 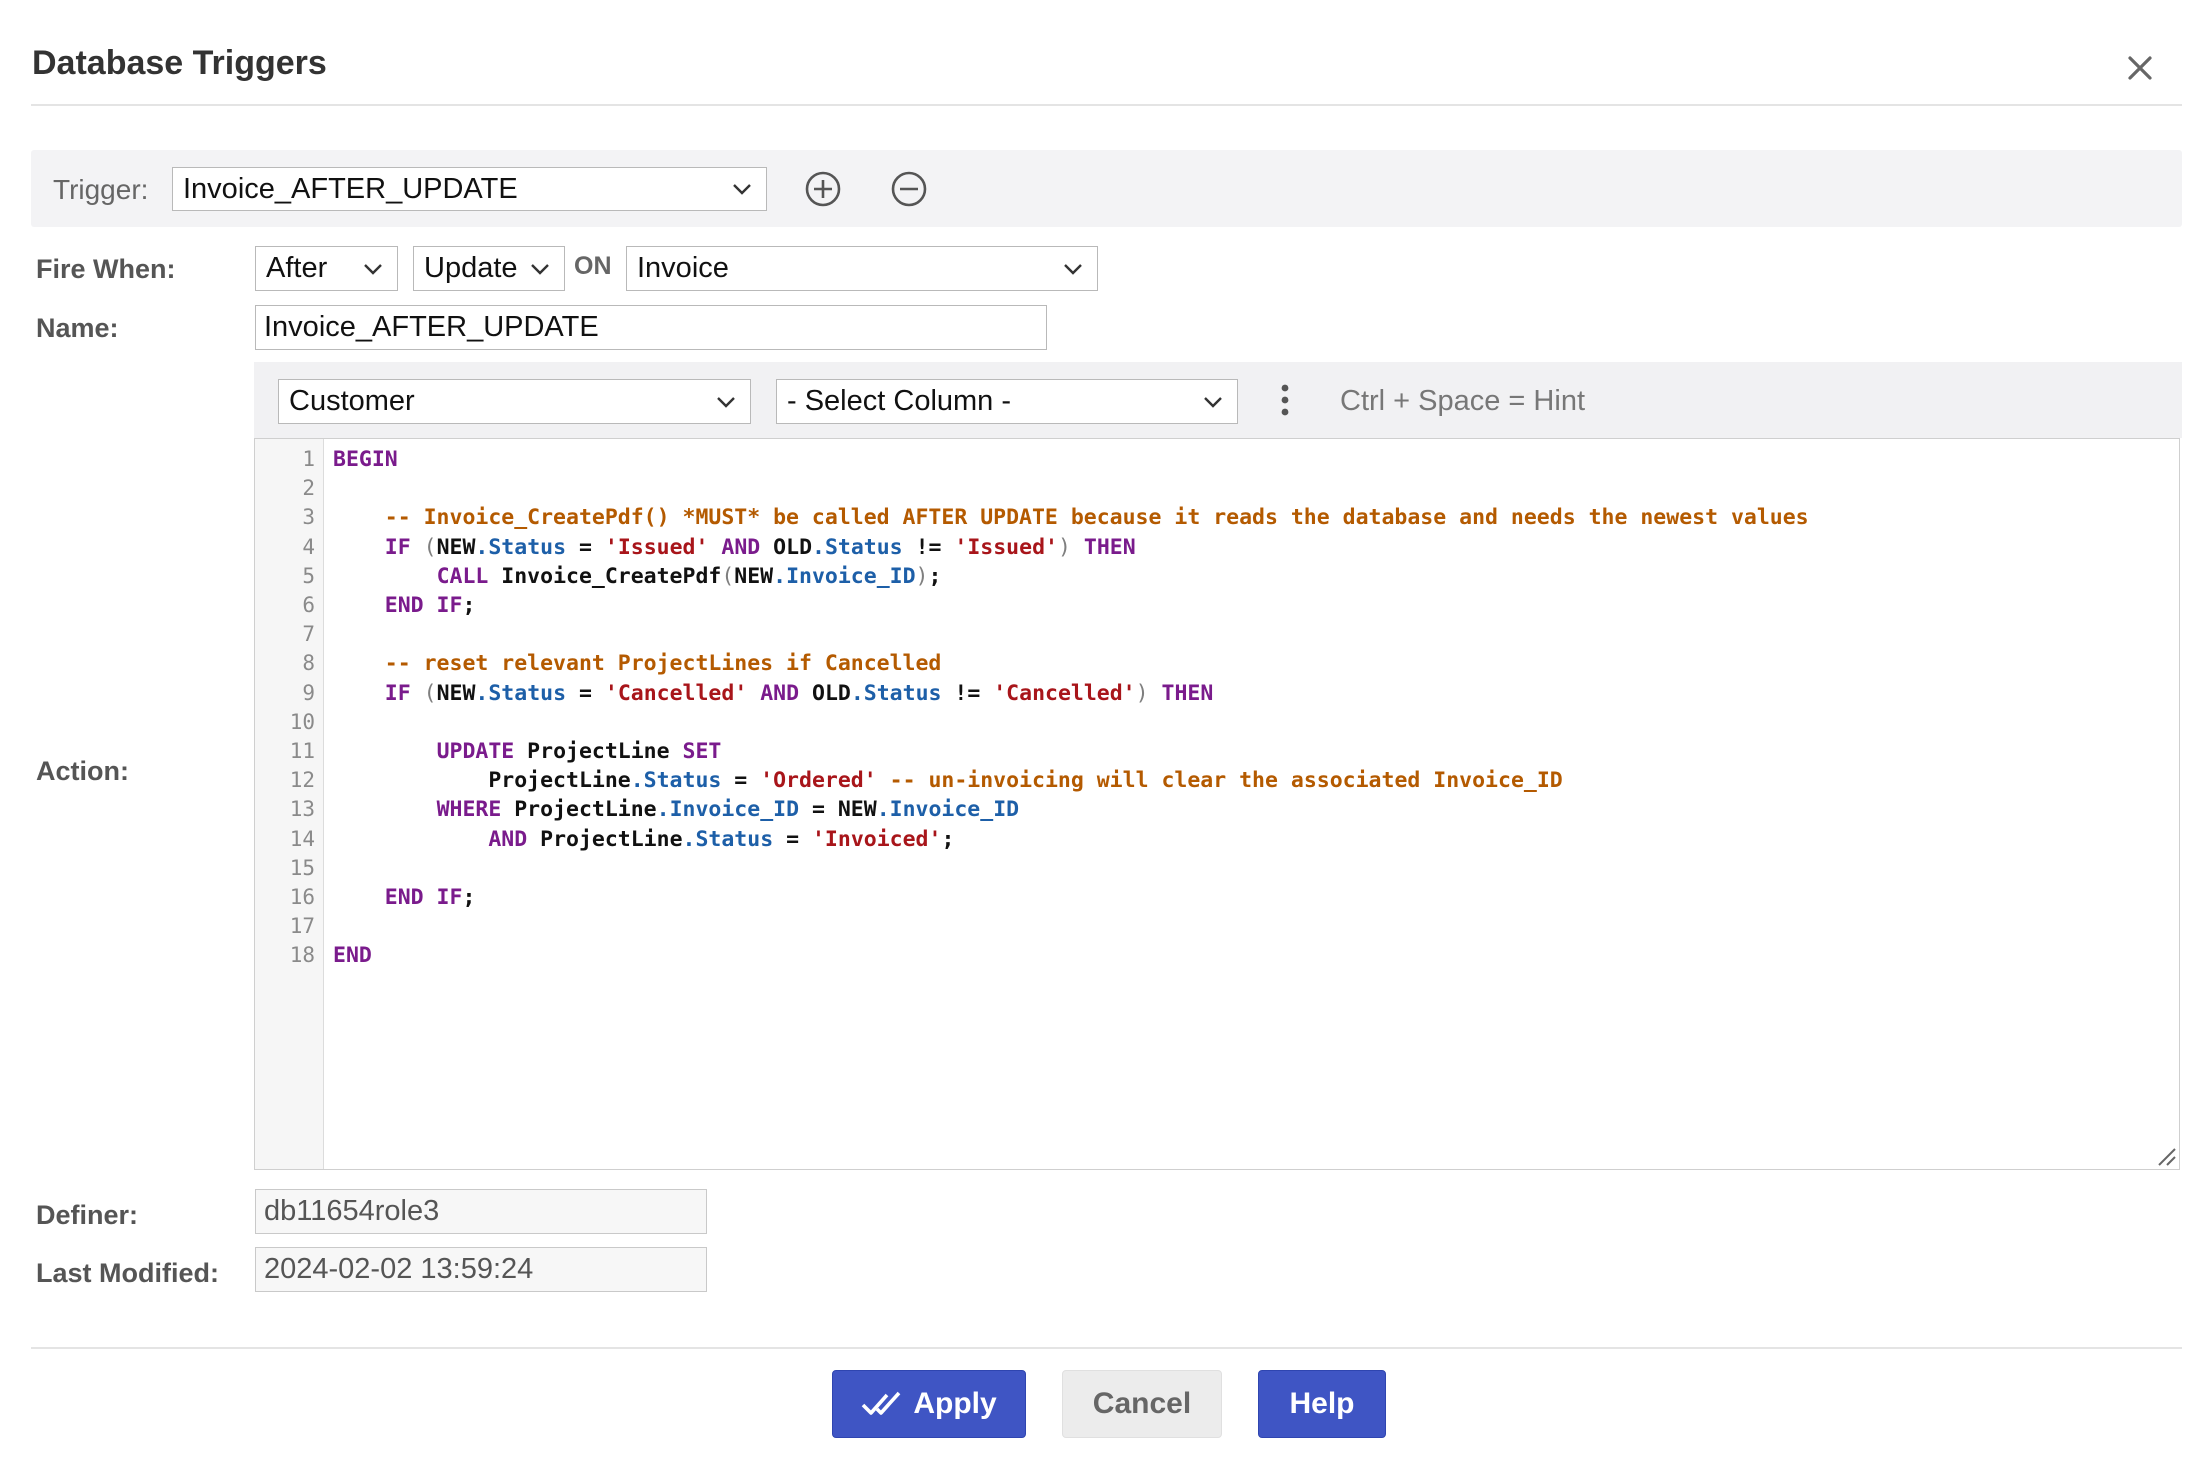 I want to click on remove-trigger-icon, so click(x=909, y=189).